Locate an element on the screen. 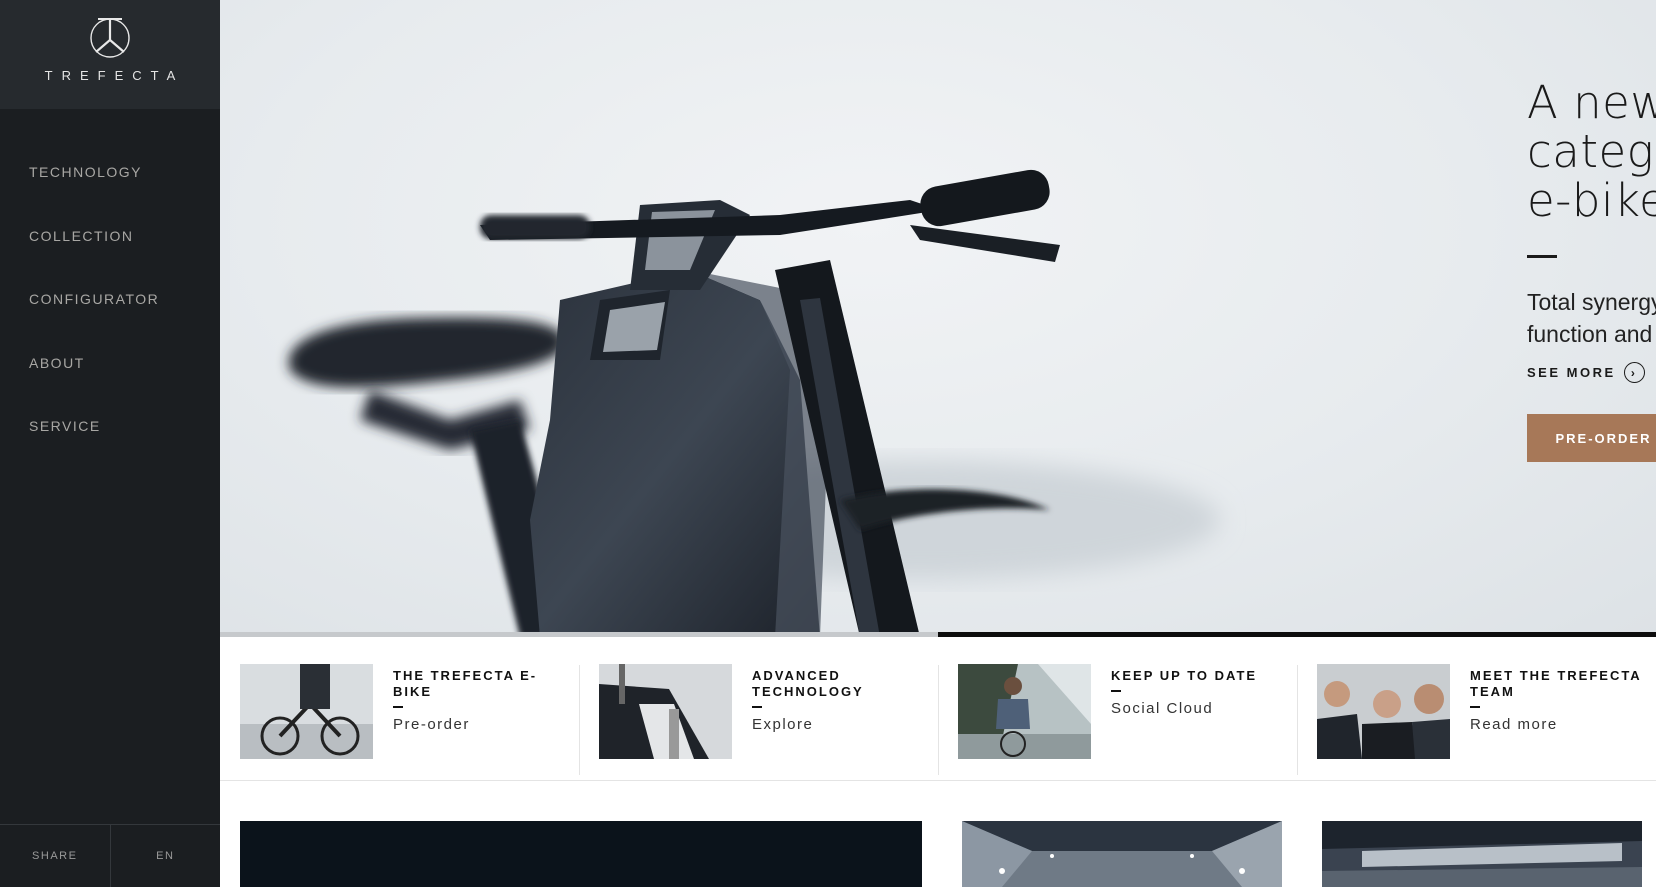 This screenshot has width=1656, height=887. card-team: MEET THE TREFECTA TEAM Read more is located at coordinates (1476, 709).